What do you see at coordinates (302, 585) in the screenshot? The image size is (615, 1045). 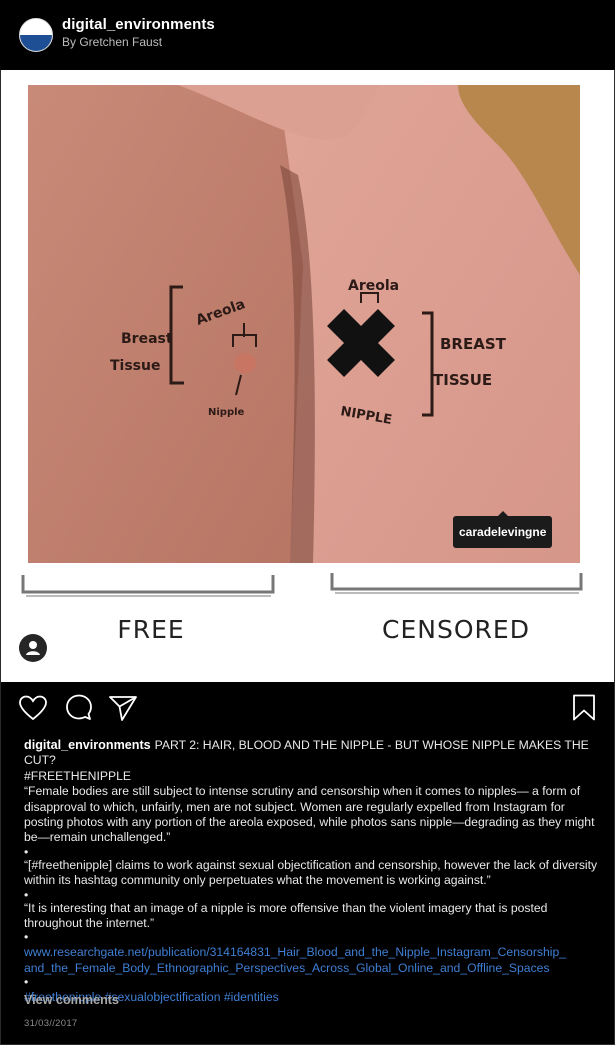 I see `underline-brackets` at bounding box center [302, 585].